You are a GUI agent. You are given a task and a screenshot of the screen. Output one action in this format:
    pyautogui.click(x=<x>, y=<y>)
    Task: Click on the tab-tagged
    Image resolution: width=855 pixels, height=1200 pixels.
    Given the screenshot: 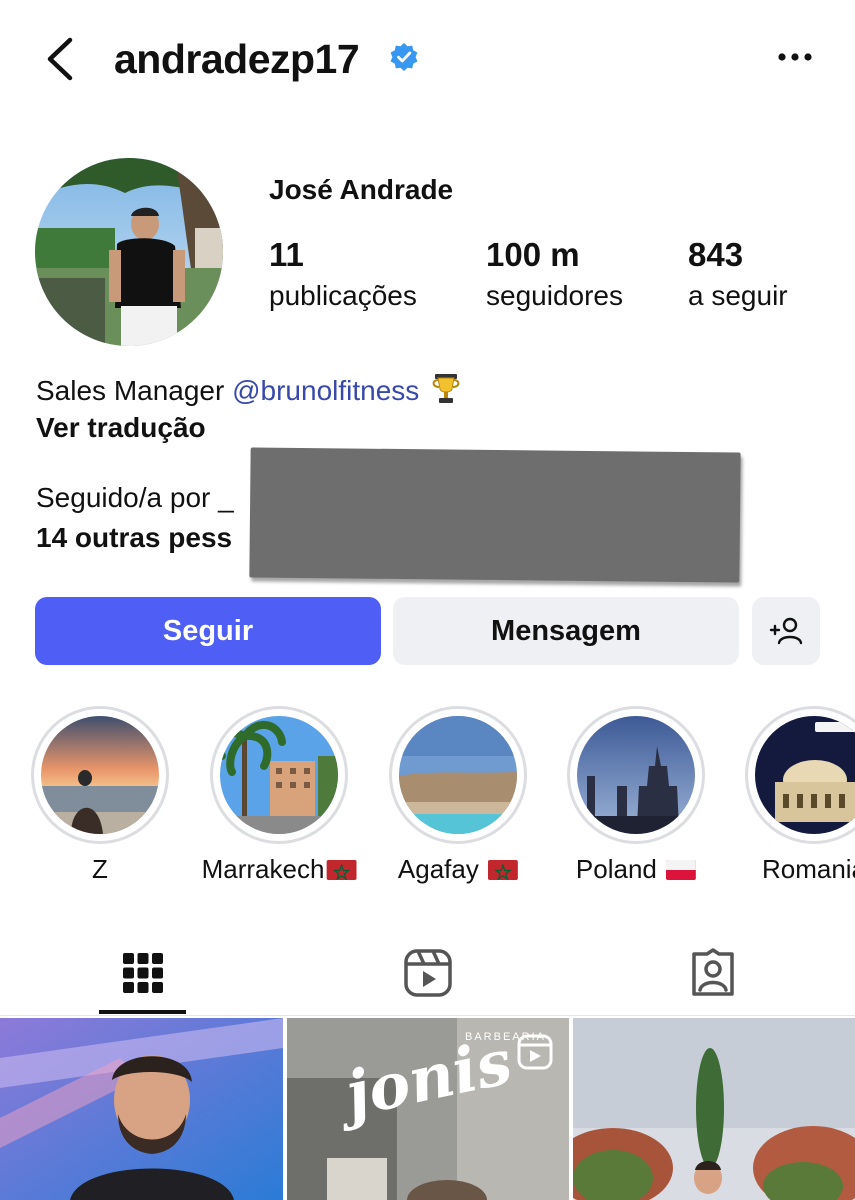 What is the action you would take?
    pyautogui.click(x=713, y=973)
    